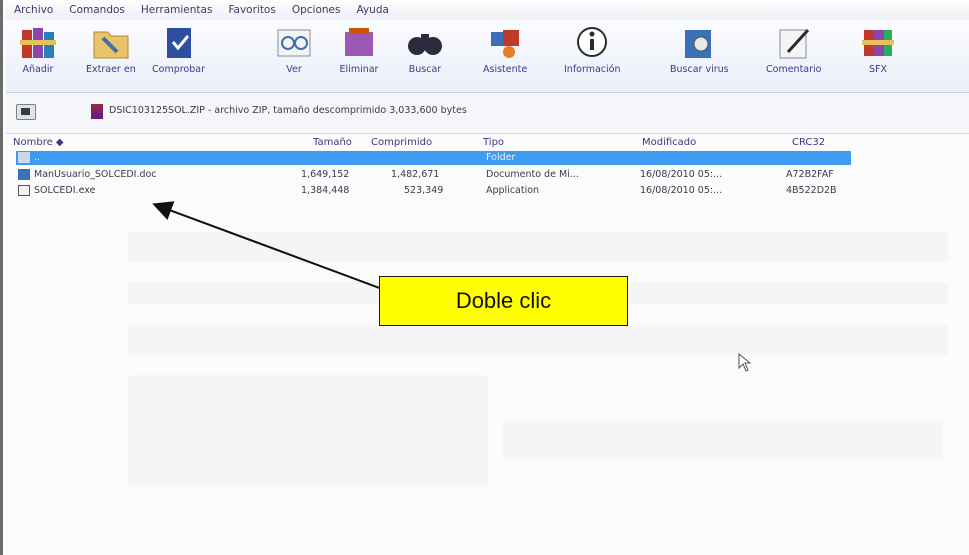  What do you see at coordinates (425, 42) in the screenshot?
I see `binoculars-icon` at bounding box center [425, 42].